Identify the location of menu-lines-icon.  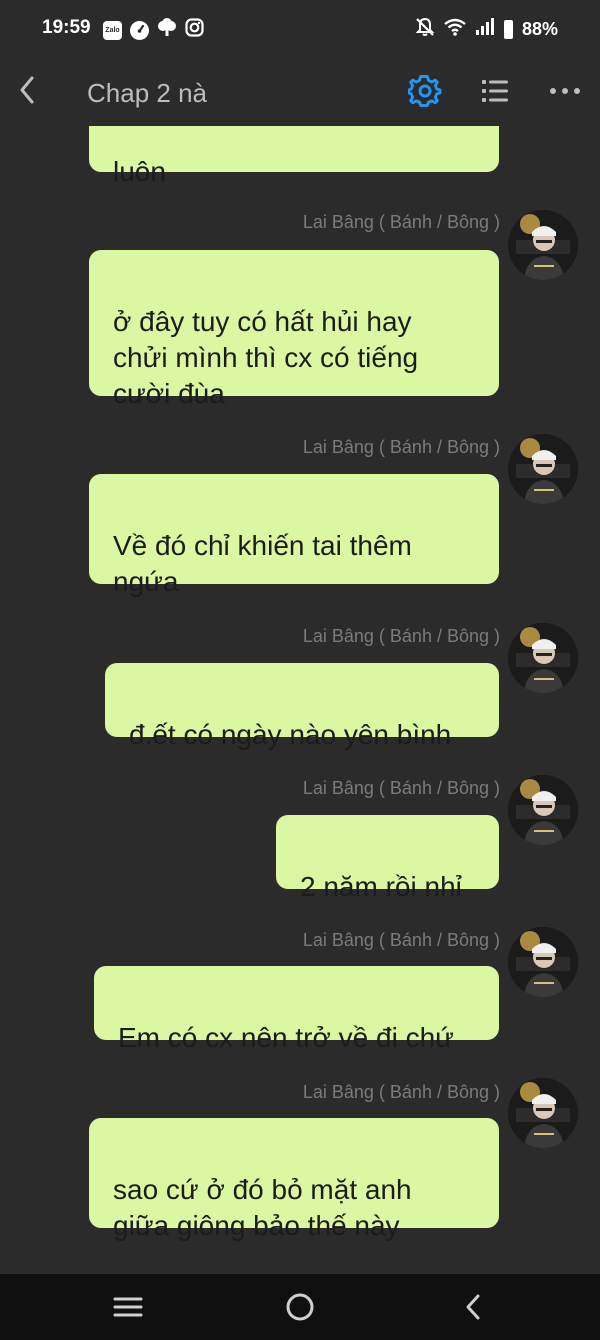
(128, 1307).